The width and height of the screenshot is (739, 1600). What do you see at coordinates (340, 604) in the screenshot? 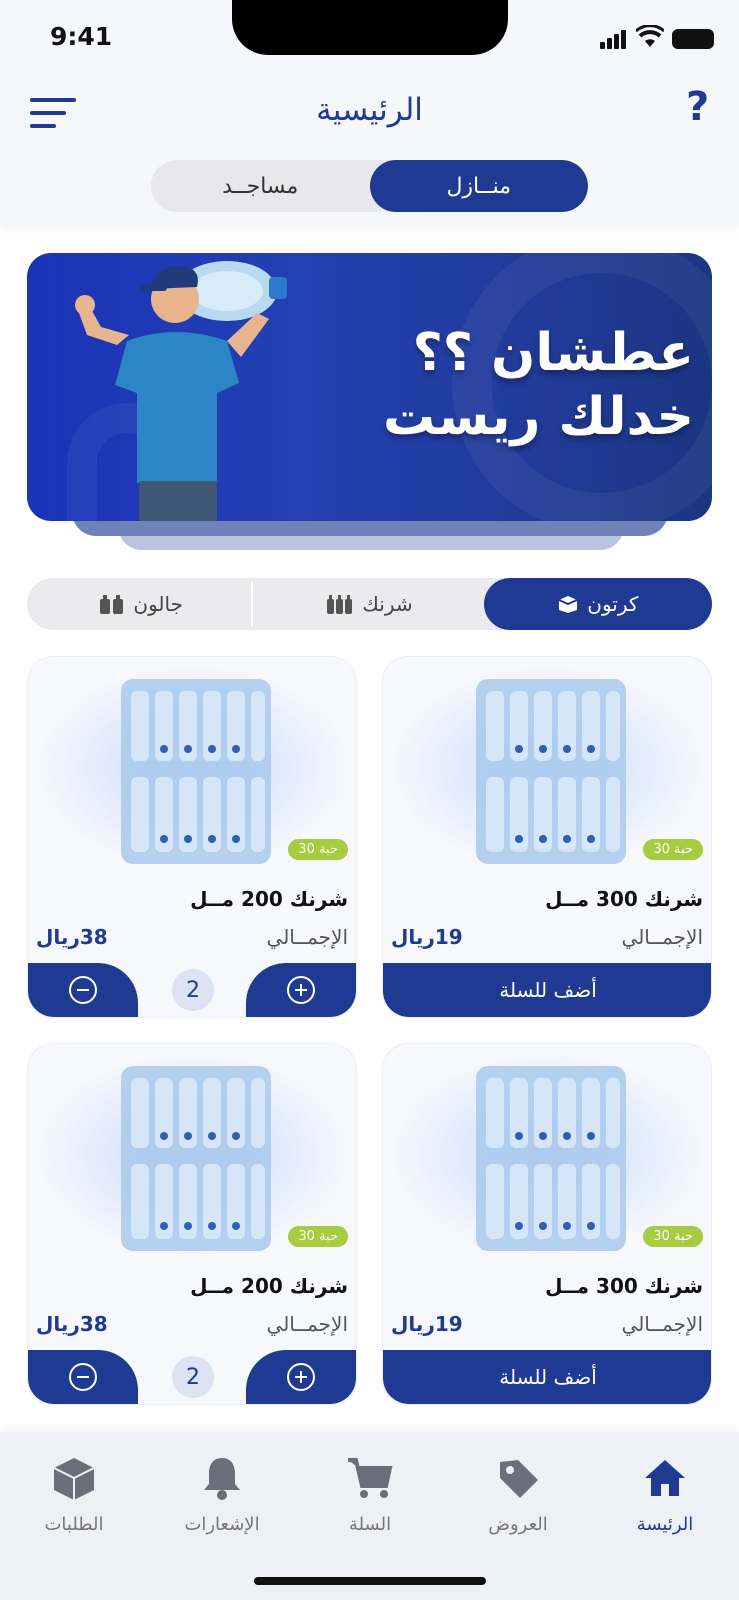
I see `bottles-icon` at bounding box center [340, 604].